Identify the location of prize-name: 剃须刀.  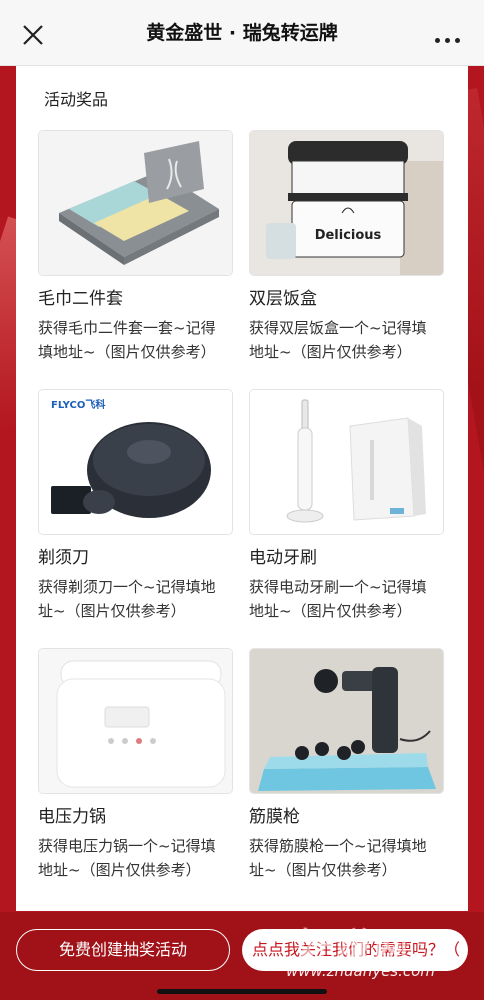
(63, 558).